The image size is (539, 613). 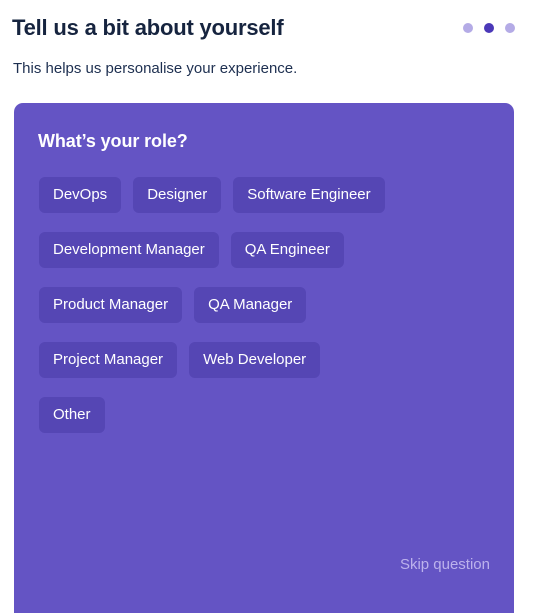 What do you see at coordinates (111, 305) in the screenshot?
I see `role-chip-product-manager: Product Manager` at bounding box center [111, 305].